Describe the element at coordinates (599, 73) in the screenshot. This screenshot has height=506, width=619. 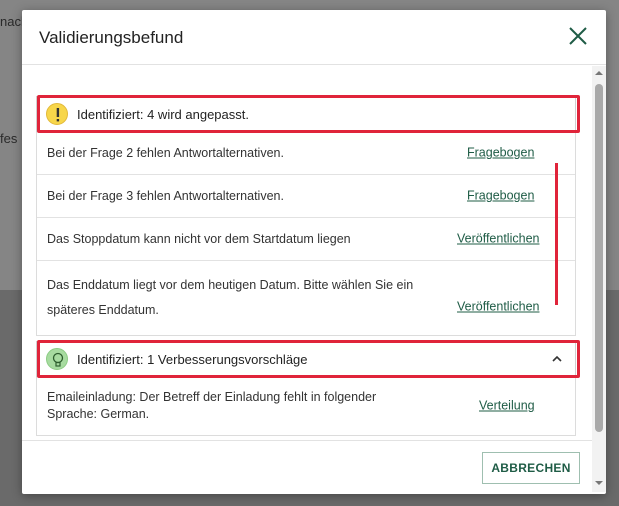
I see `scroll-up-icon` at that location.